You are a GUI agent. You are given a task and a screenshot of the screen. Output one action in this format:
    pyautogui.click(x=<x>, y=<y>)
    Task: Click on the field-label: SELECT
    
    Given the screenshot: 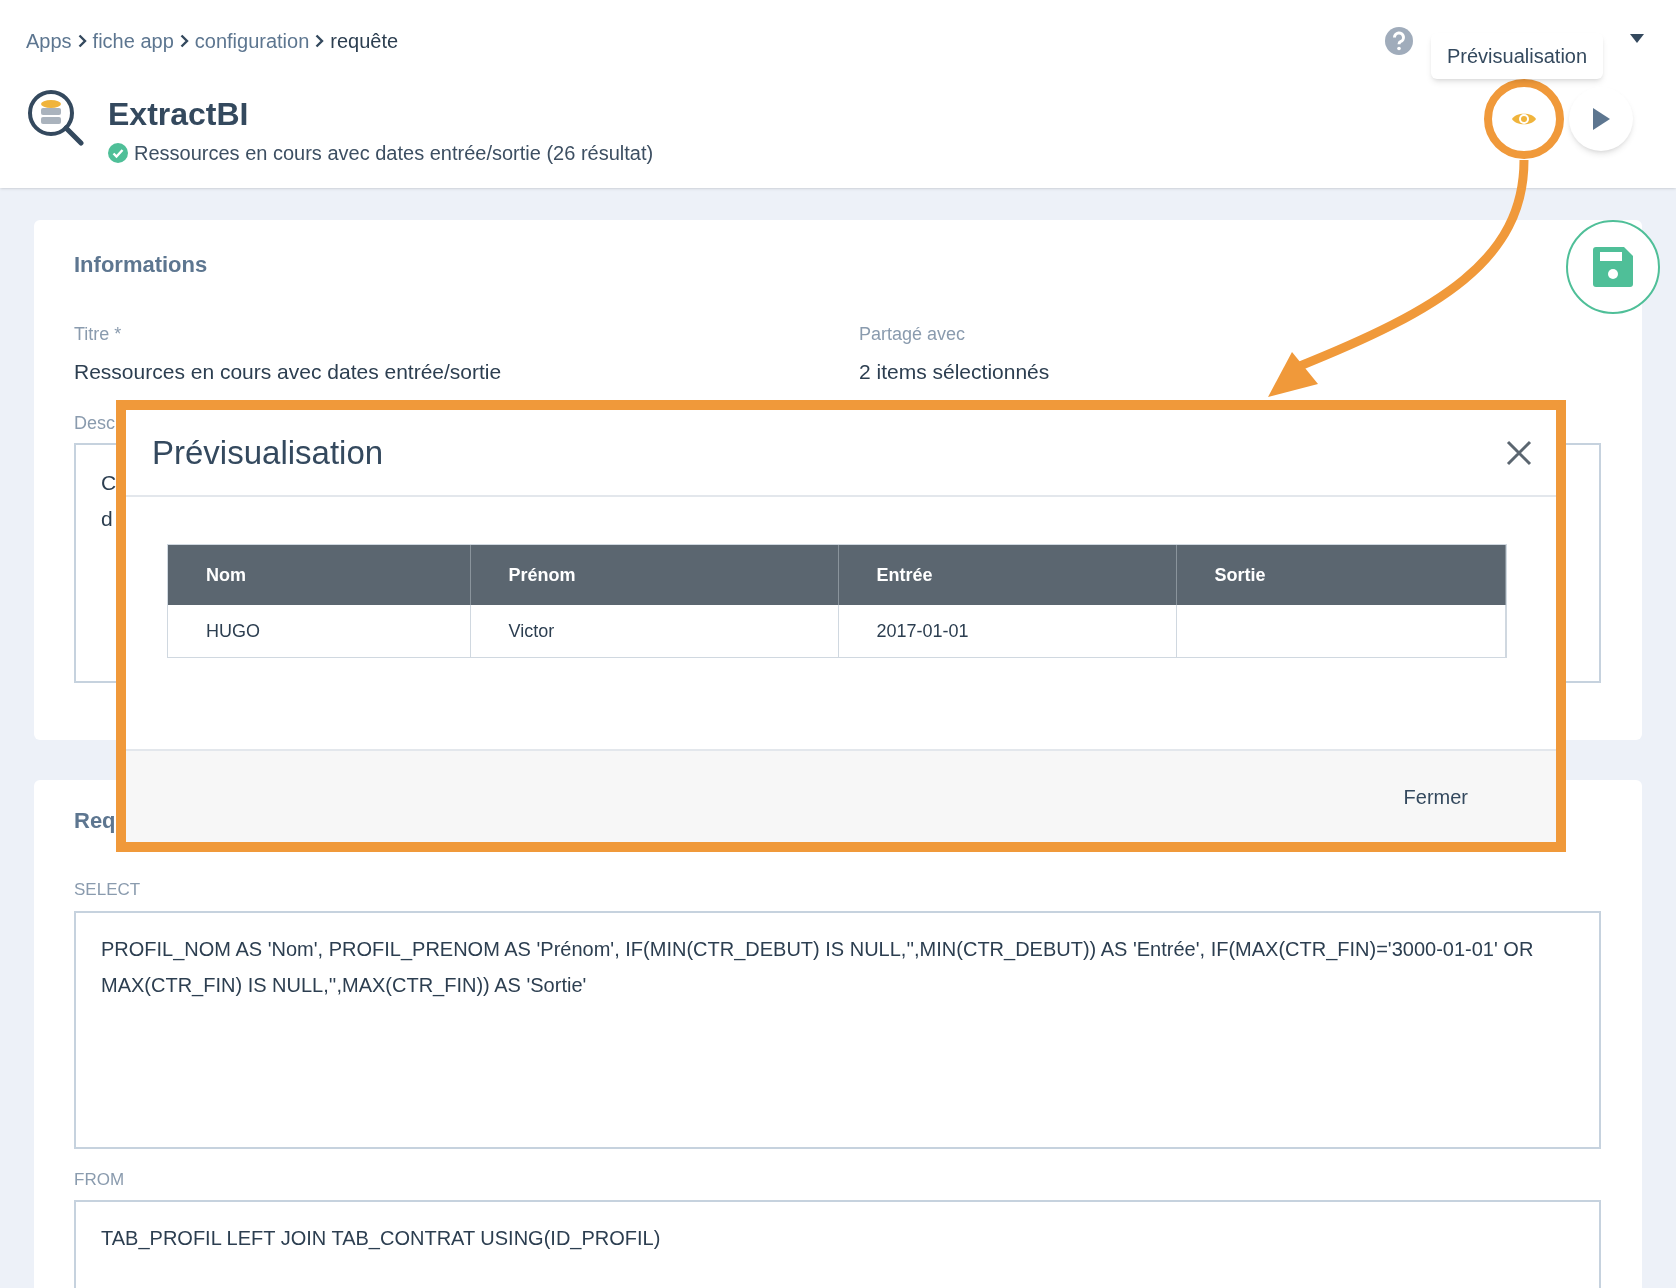 What is the action you would take?
    pyautogui.click(x=108, y=890)
    